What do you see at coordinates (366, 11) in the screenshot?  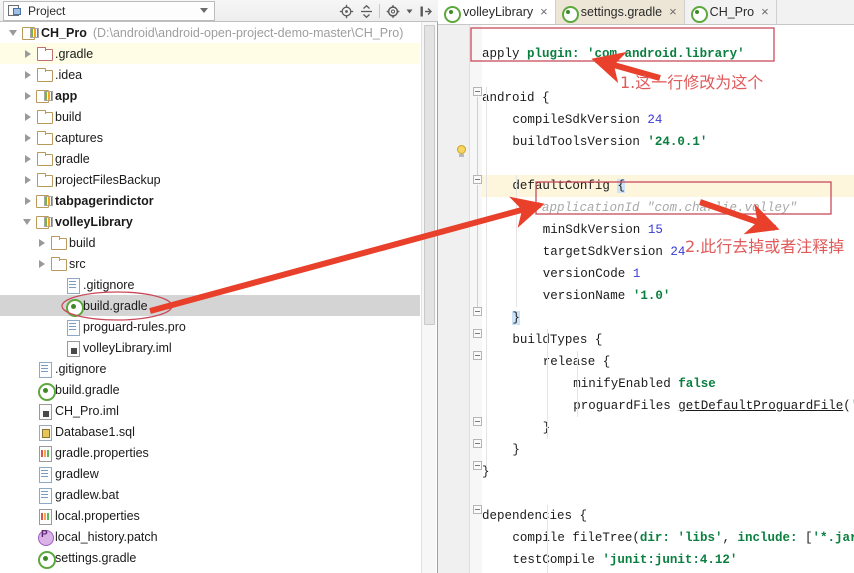 I see `collapse-all-icon` at bounding box center [366, 11].